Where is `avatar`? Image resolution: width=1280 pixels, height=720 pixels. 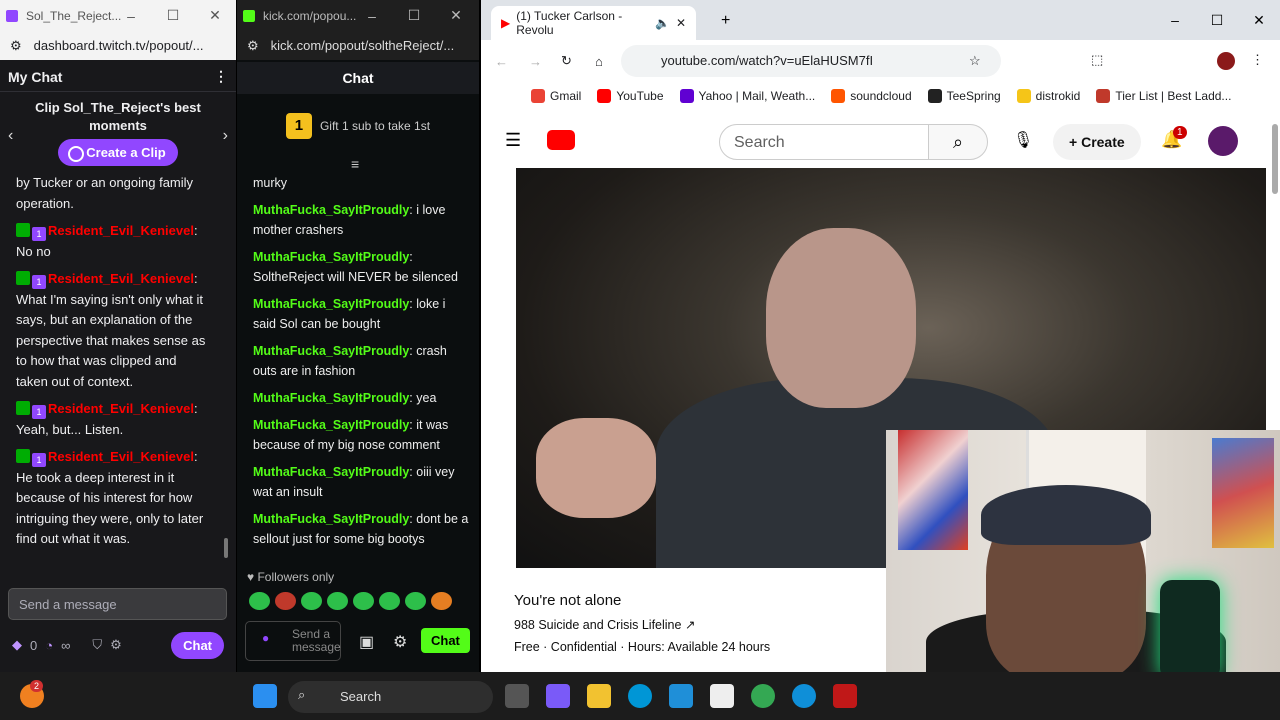
avatar is located at coordinates (1223, 141).